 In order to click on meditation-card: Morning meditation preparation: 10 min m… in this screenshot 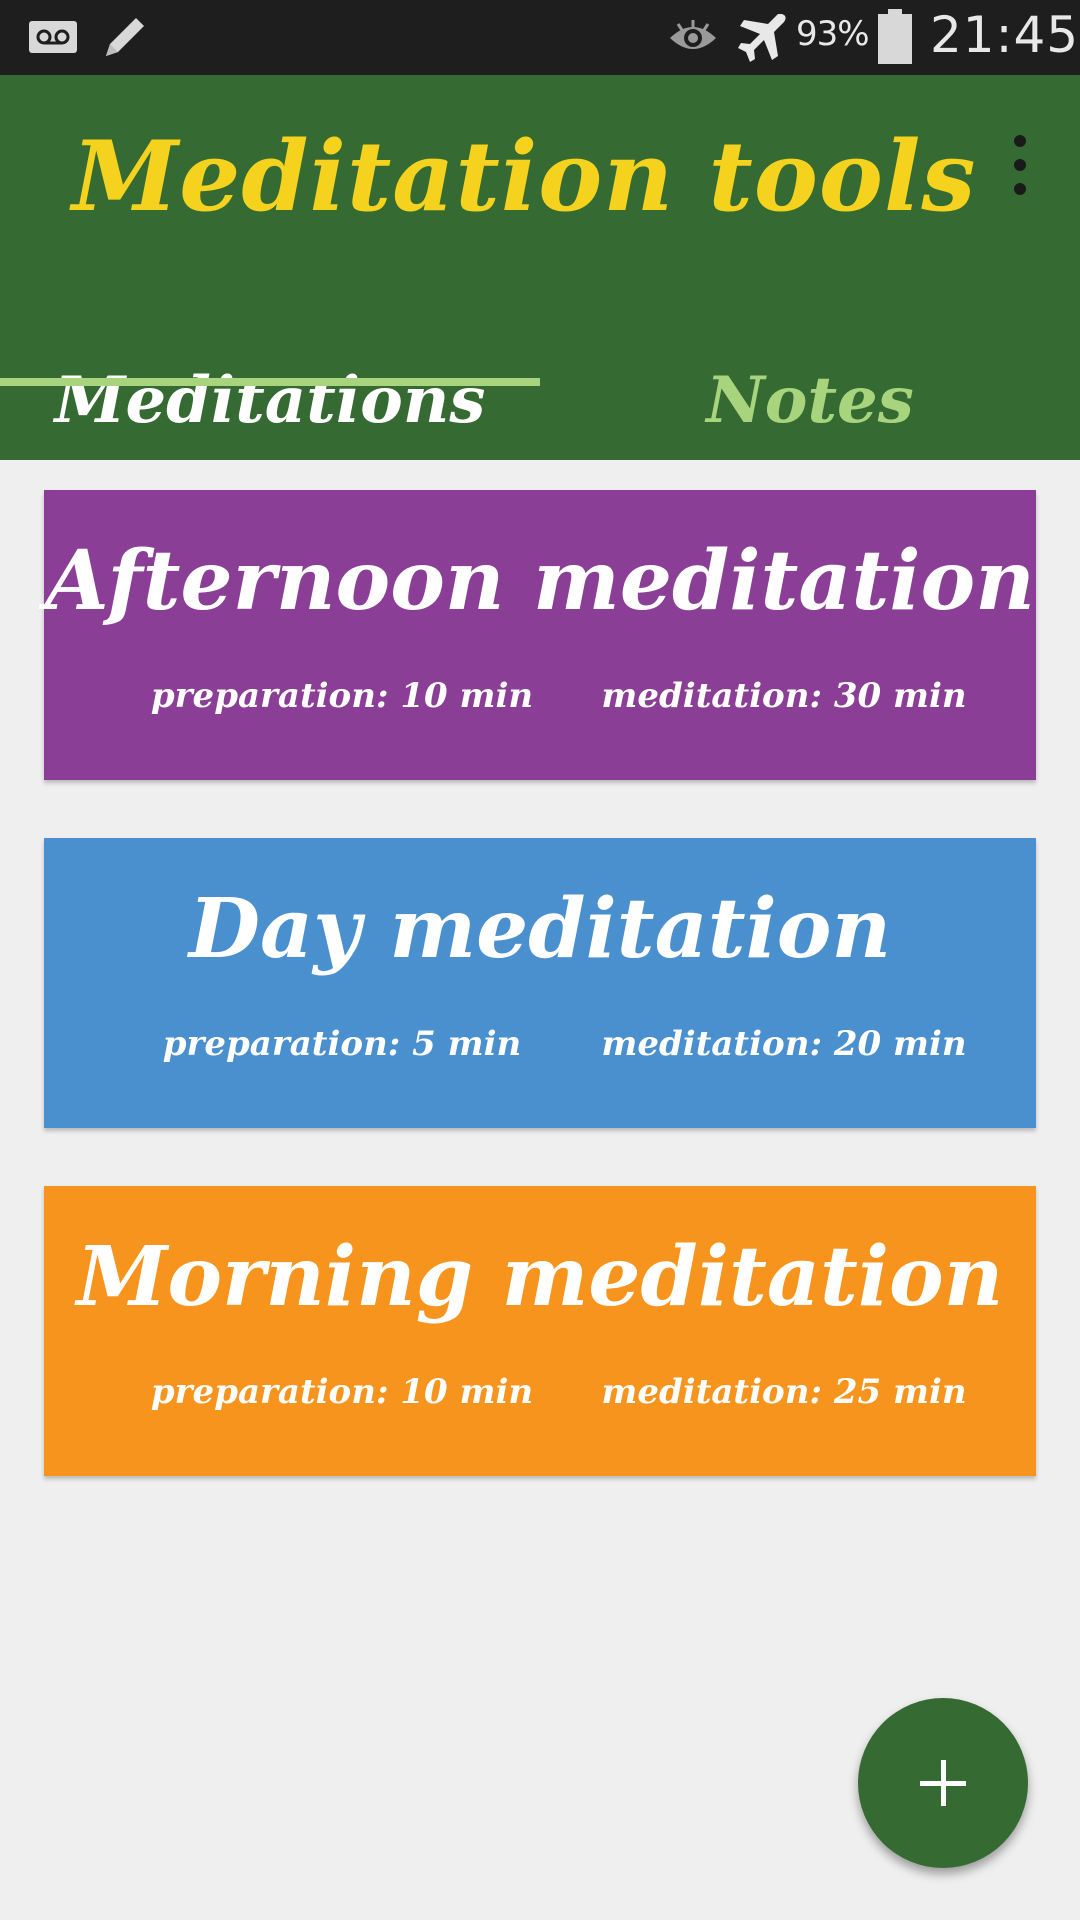, I will do `click(540, 1331)`.